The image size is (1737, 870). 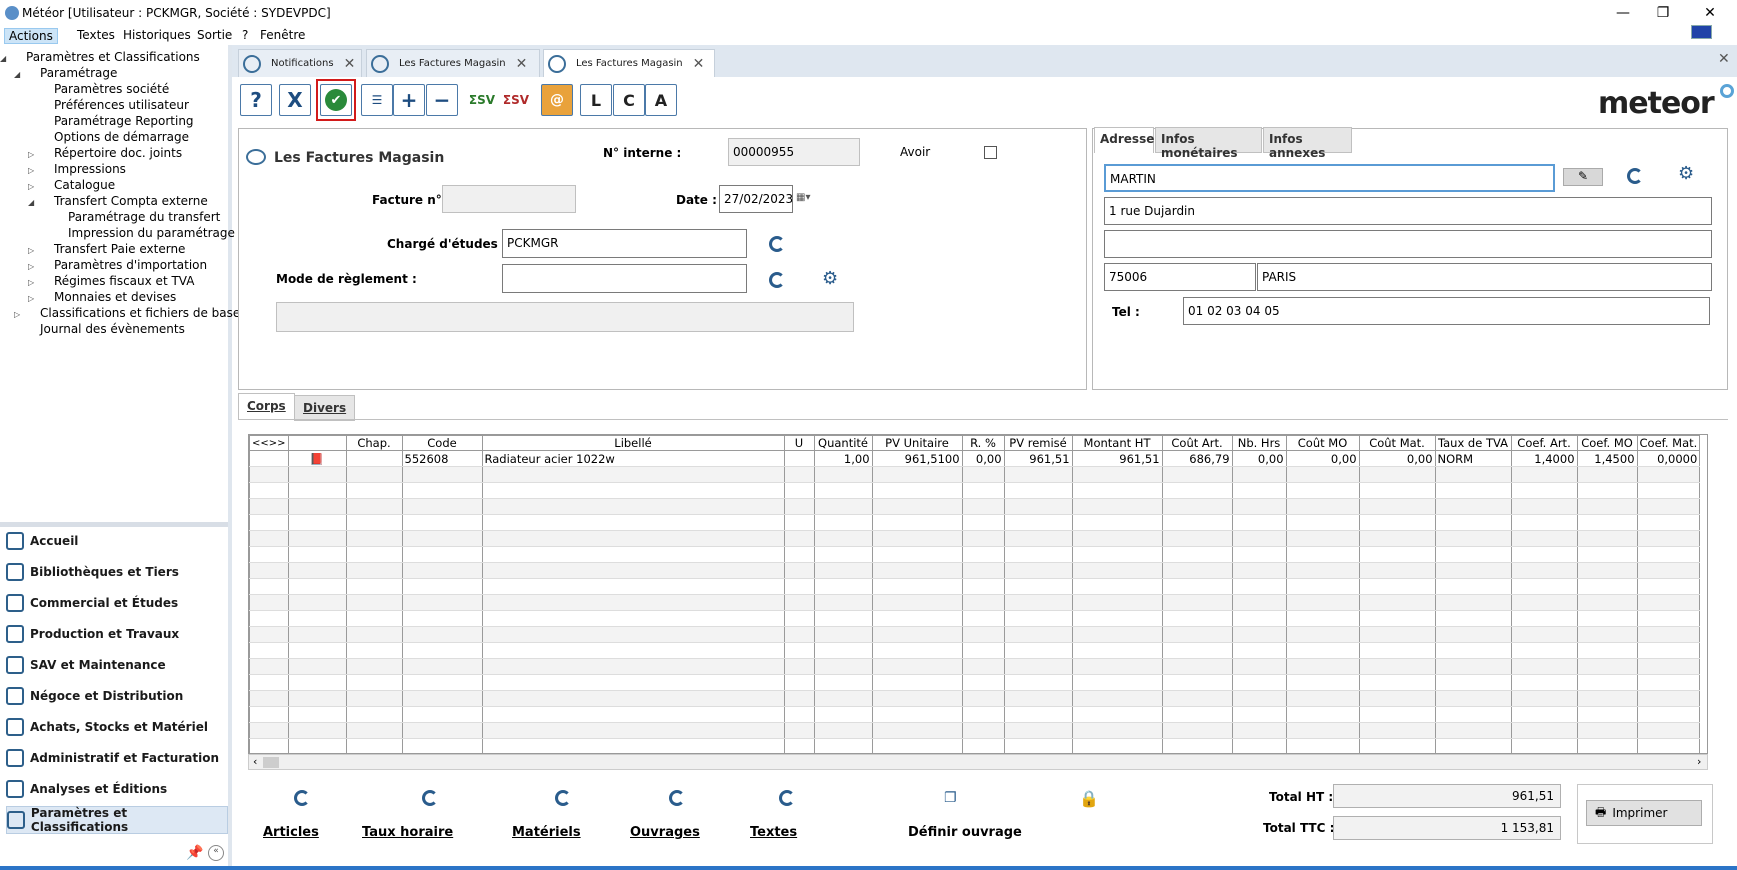 What do you see at coordinates (677, 798) in the screenshot?
I see `ouvrages-picker-icon` at bounding box center [677, 798].